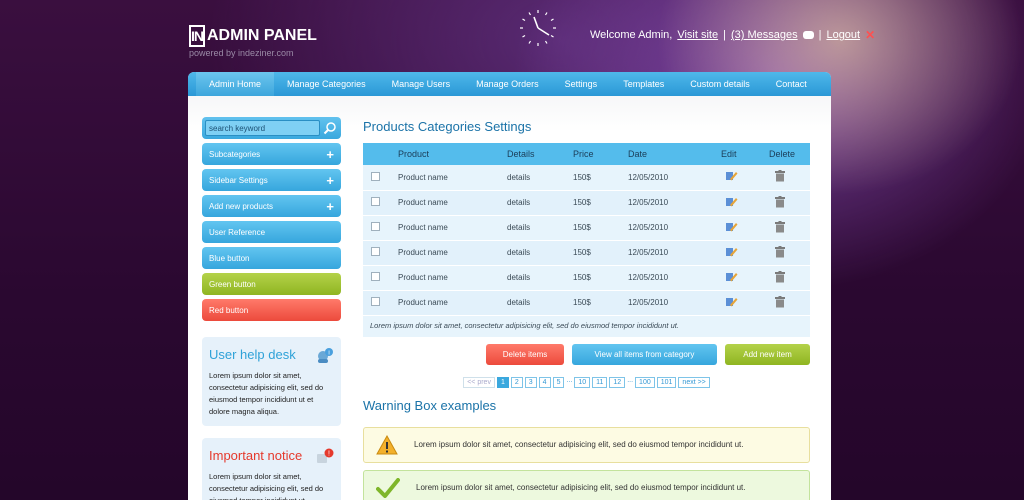 The image size is (1024, 500). I want to click on logo-mark: IN, so click(197, 36).